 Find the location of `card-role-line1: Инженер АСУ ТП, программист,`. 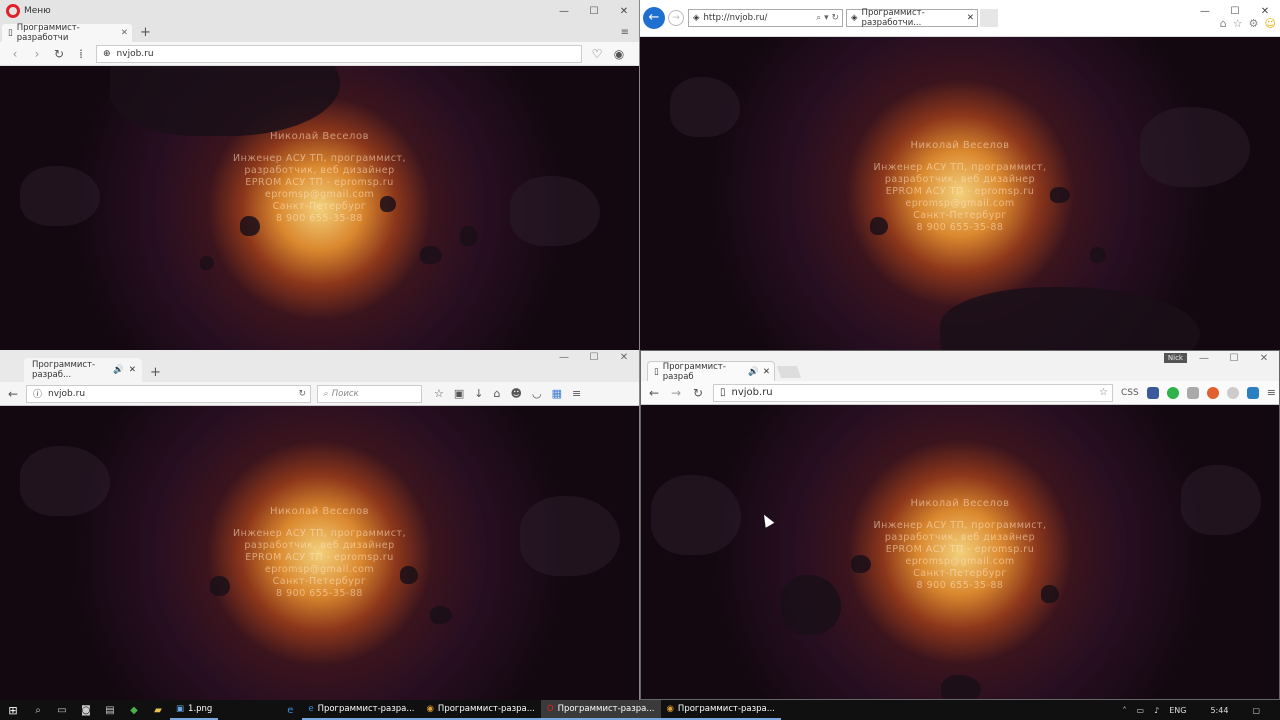

card-role-line1: Инженер АСУ ТП, программист, is located at coordinates (319, 158).